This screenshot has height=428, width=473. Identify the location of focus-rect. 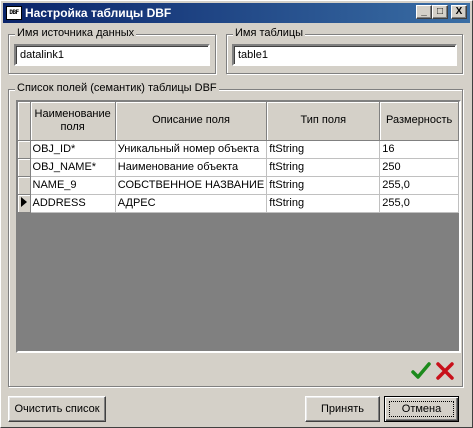
(421, 409).